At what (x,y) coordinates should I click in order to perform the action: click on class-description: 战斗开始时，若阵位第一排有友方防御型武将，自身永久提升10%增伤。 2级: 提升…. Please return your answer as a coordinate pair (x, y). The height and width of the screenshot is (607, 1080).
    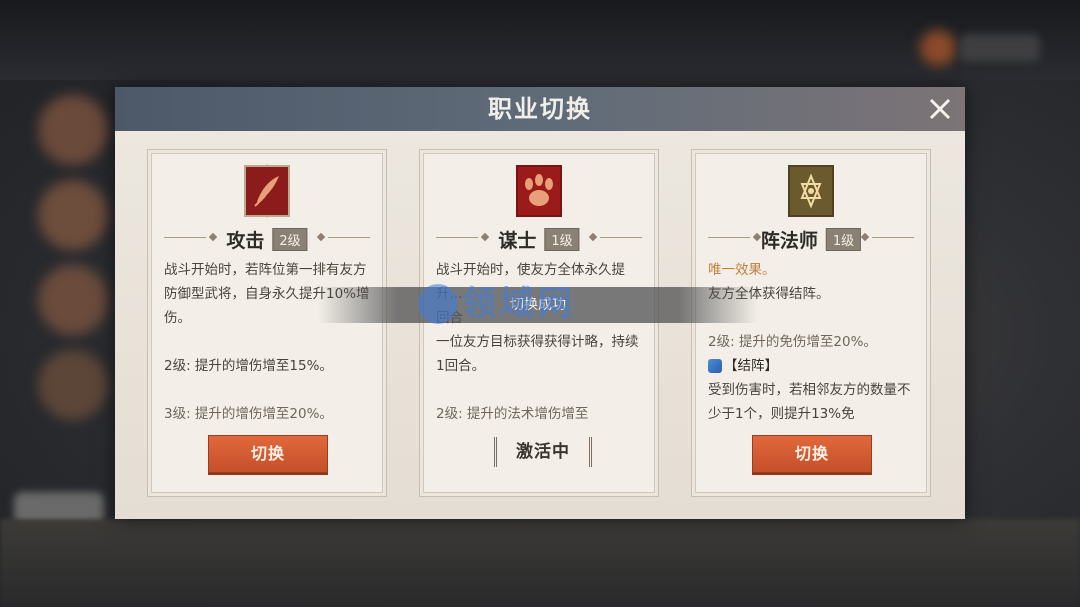
    Looking at the image, I should click on (268, 348).